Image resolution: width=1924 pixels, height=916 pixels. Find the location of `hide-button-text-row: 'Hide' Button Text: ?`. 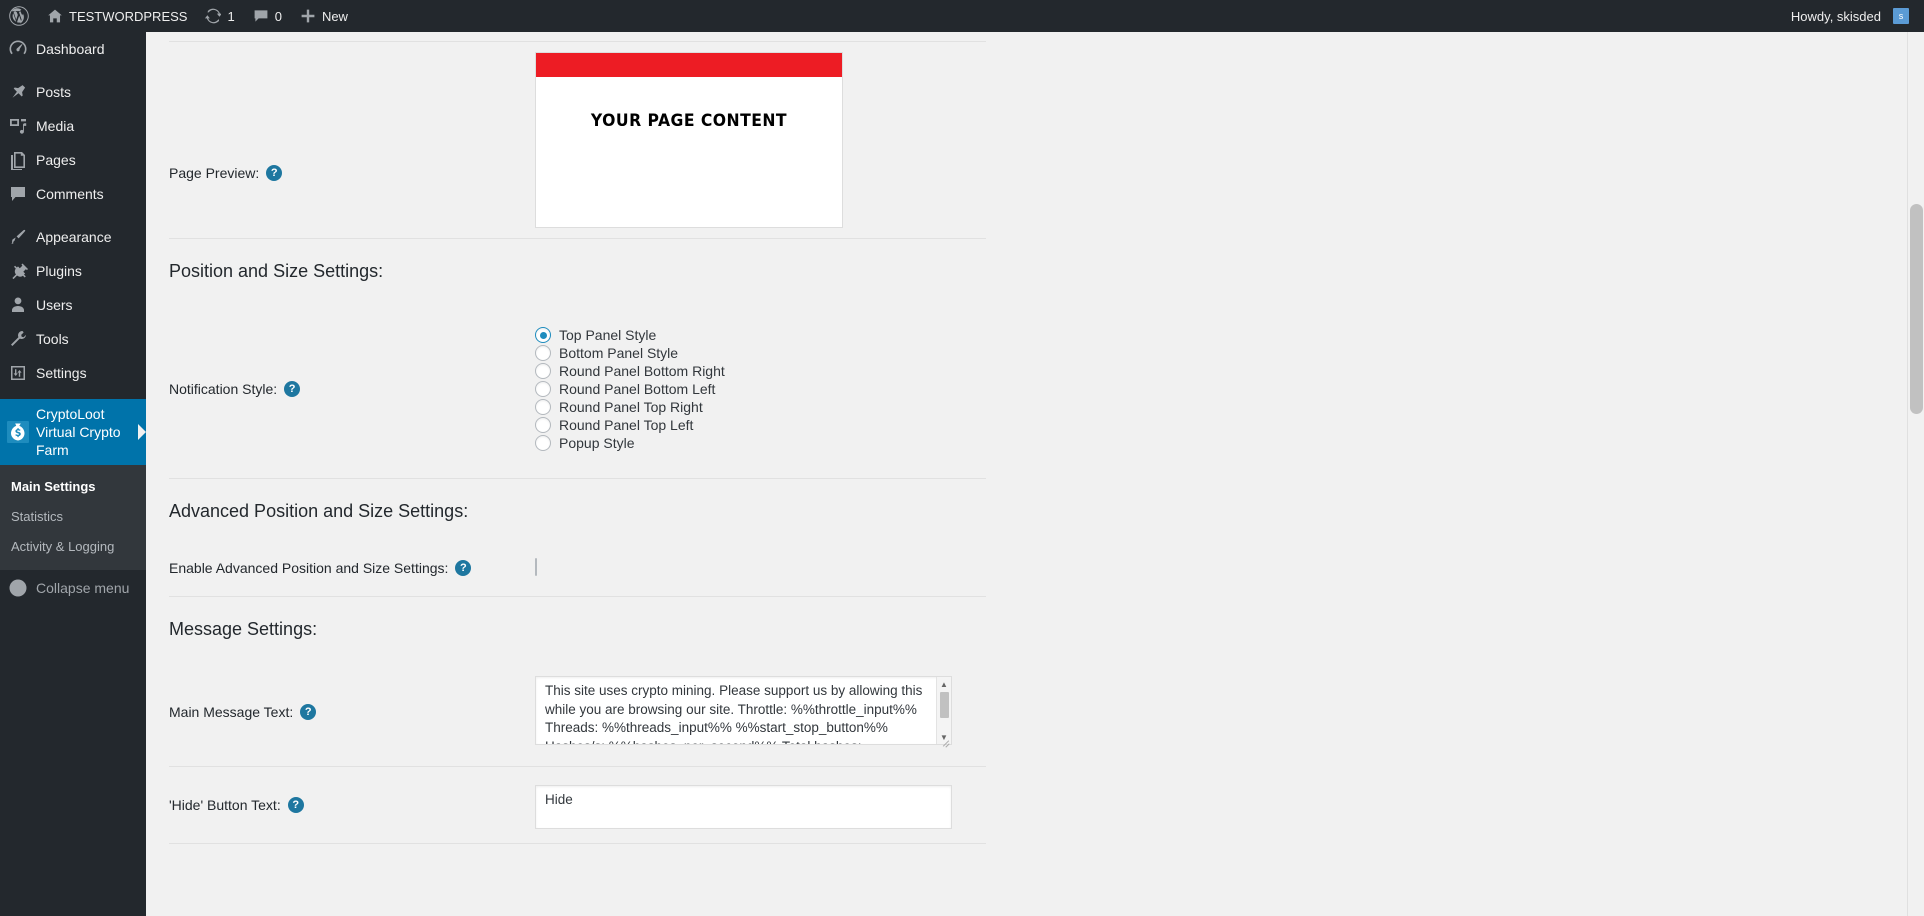

hide-button-text-row: 'Hide' Button Text: ? is located at coordinates (577, 804).